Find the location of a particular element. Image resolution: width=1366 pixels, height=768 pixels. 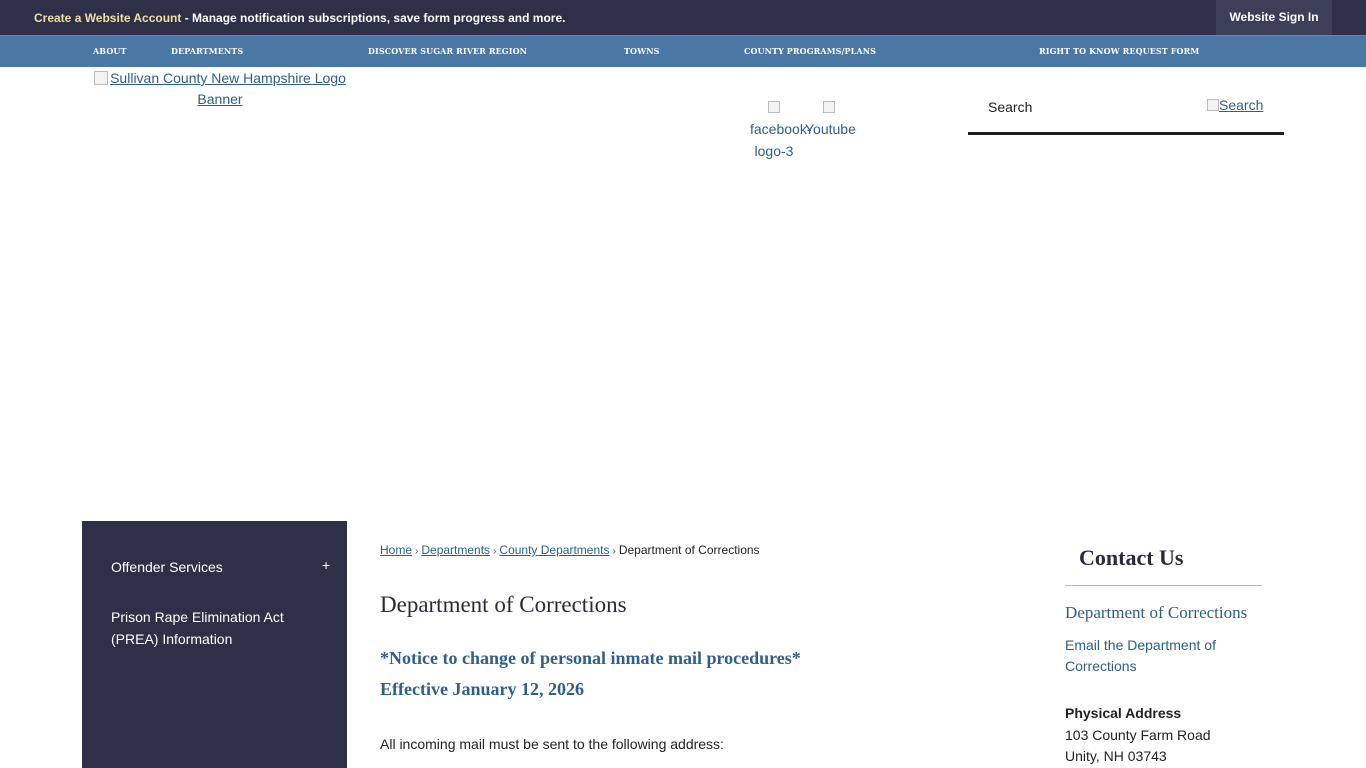

nav-item-about: ABOUT is located at coordinates (110, 51).